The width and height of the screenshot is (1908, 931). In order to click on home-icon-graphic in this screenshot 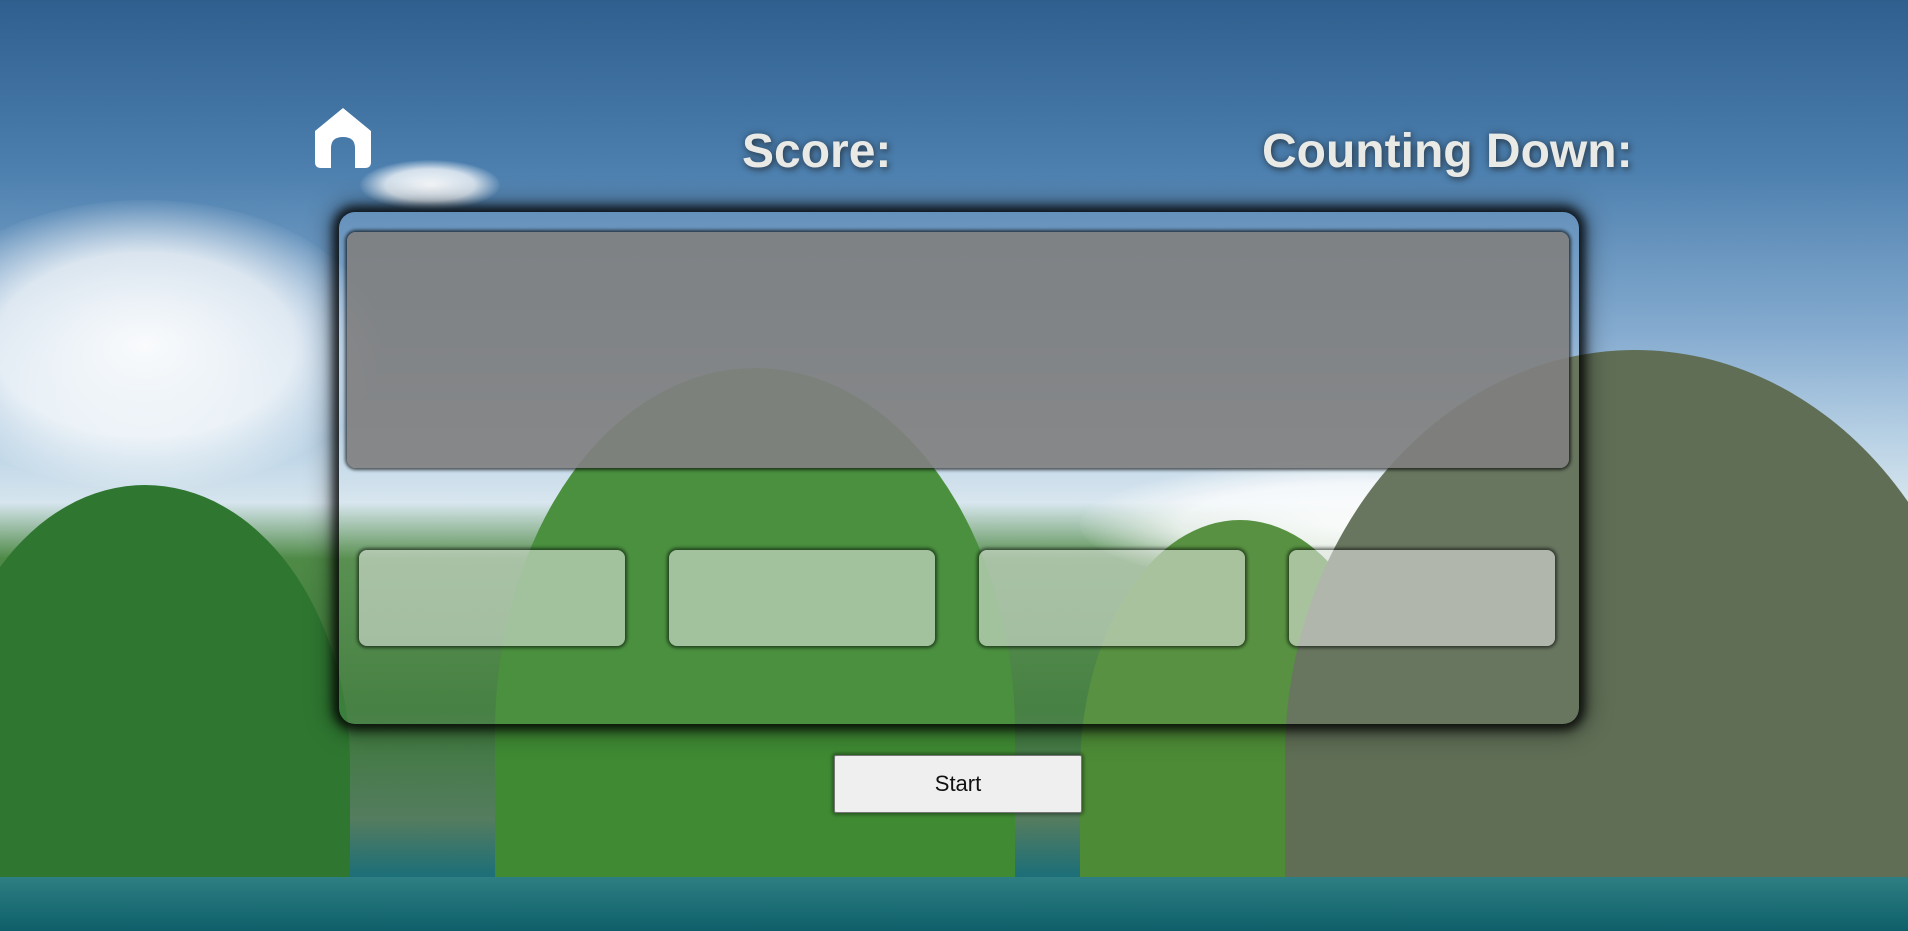, I will do `click(343, 138)`.